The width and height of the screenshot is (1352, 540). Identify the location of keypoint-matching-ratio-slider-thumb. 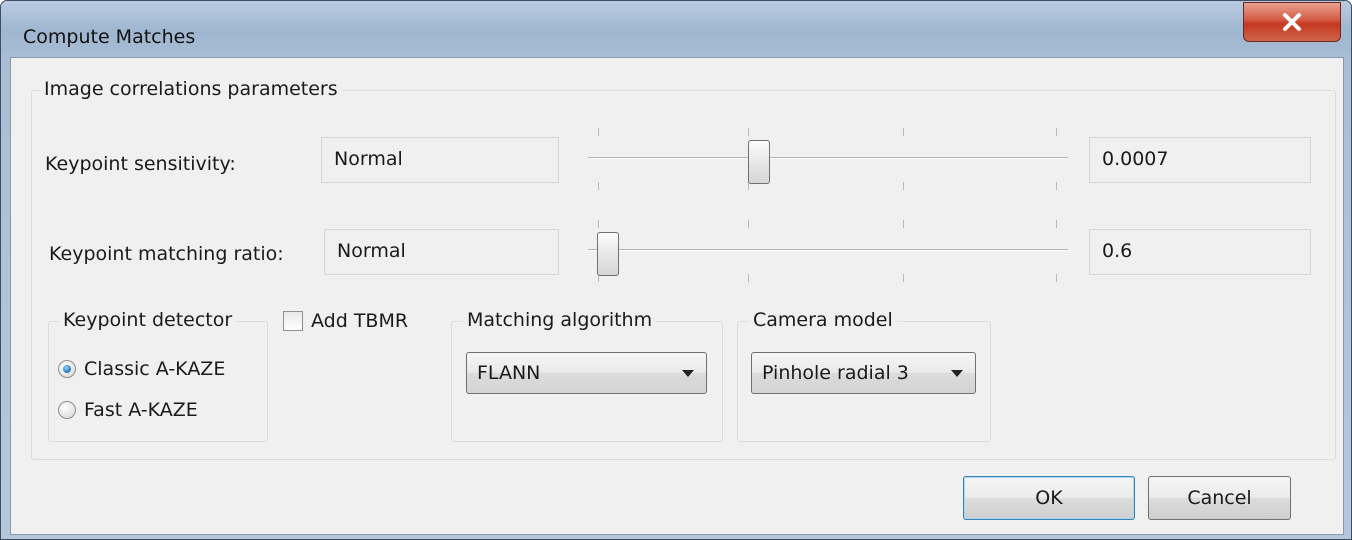
(608, 254).